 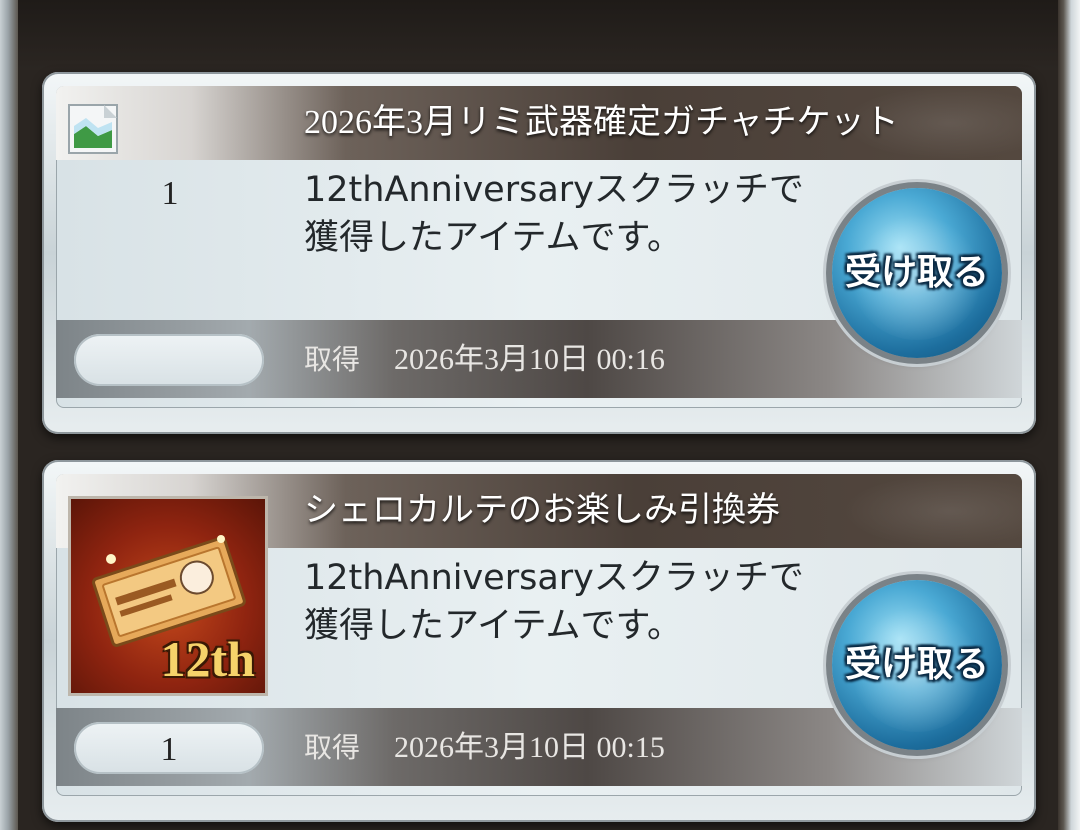 What do you see at coordinates (93, 129) in the screenshot?
I see `broken-image-icon` at bounding box center [93, 129].